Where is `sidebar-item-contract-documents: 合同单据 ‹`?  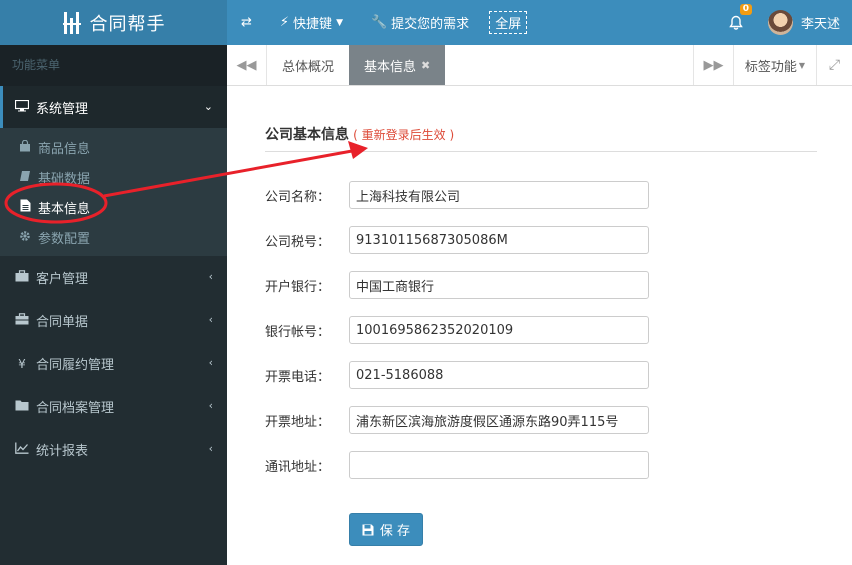 sidebar-item-contract-documents: 合同单据 ‹ is located at coordinates (113, 320).